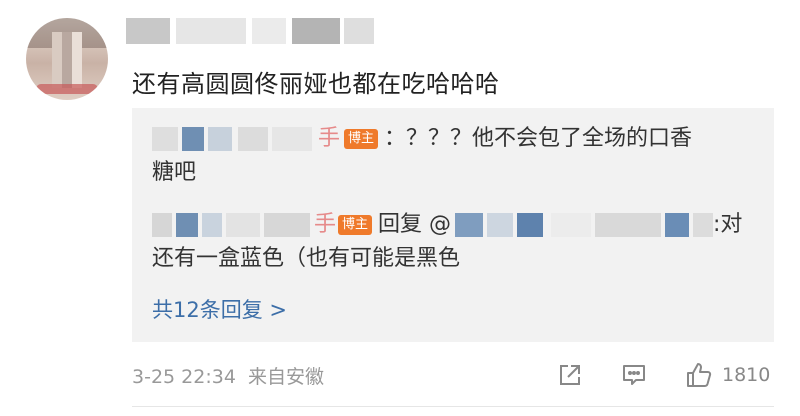 This screenshot has height=416, width=800. I want to click on reply-label: 回复 @, so click(415, 224).